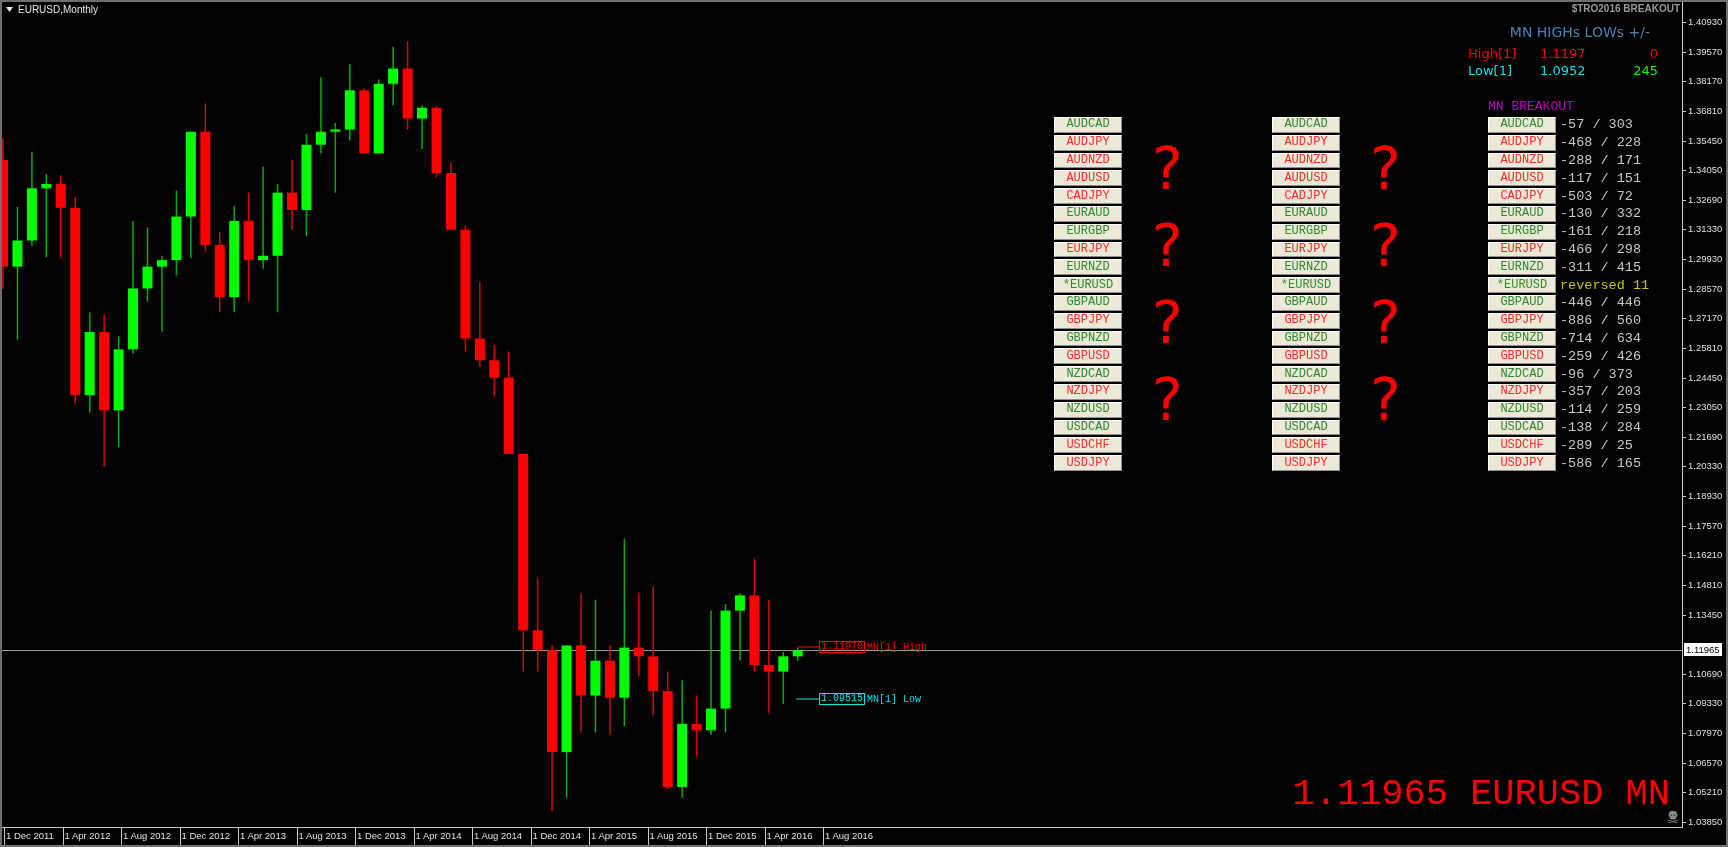 Image resolution: width=1728 pixels, height=847 pixels. What do you see at coordinates (1600, 356) in the screenshot?
I see `breakout-reading: -259 / 426` at bounding box center [1600, 356].